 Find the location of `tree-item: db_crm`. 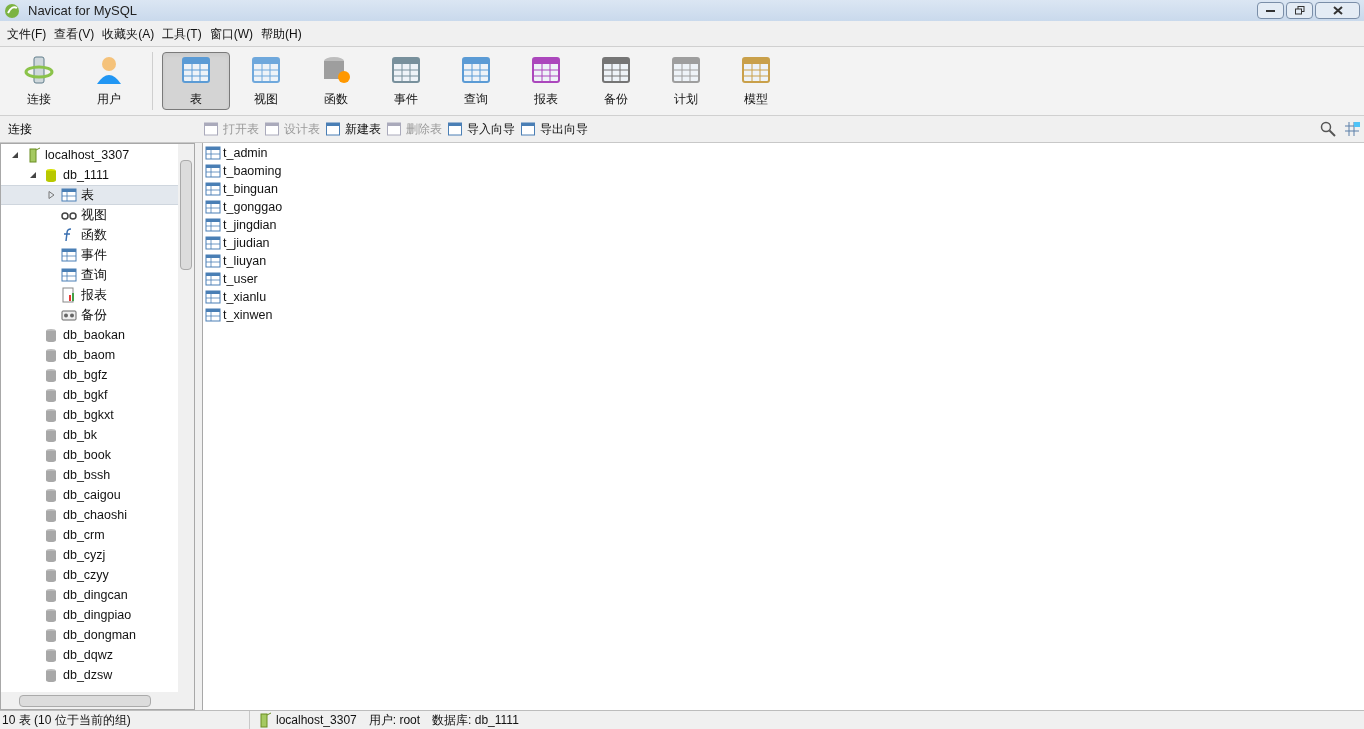

tree-item: db_crm is located at coordinates (89, 535).